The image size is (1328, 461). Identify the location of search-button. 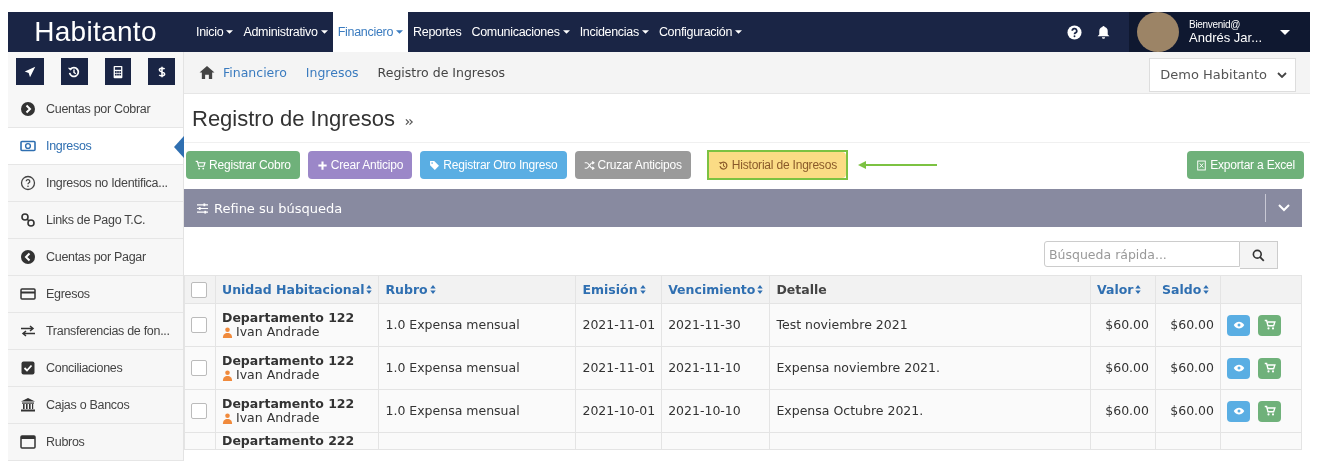
(1259, 255).